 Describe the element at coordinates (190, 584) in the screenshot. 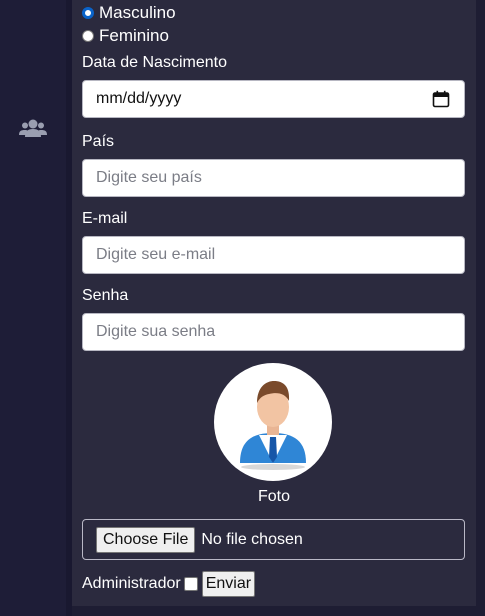

I see `admin-checkbox` at that location.